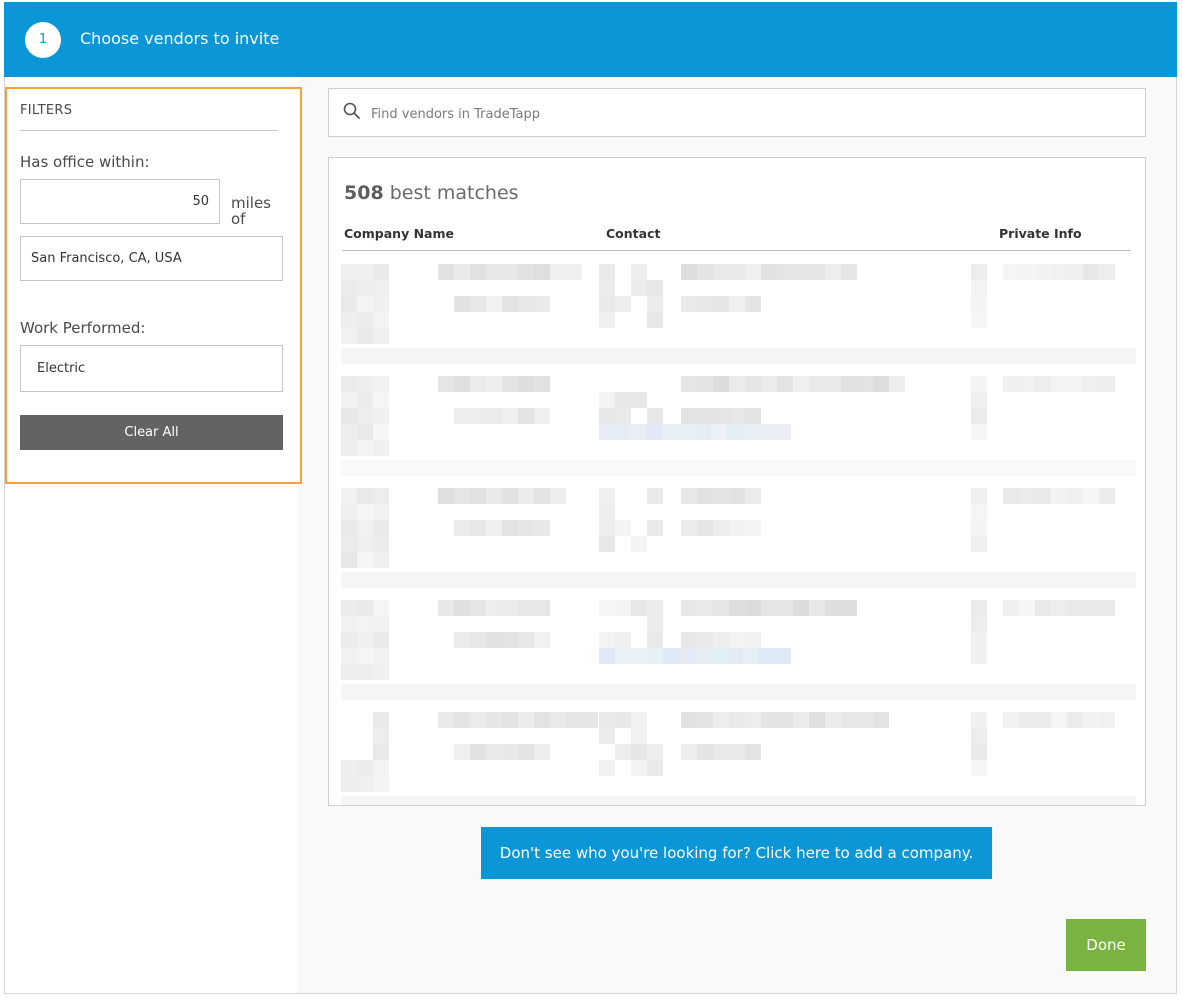  I want to click on search-input, so click(751, 114).